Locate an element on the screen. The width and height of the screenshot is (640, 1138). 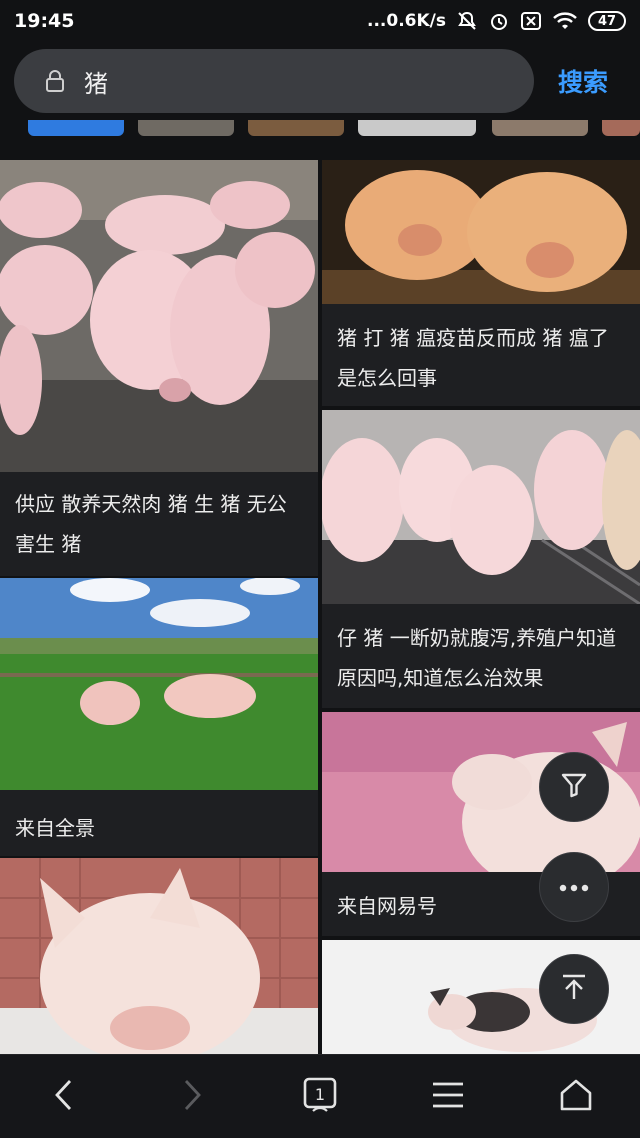
more-icon is located at coordinates (574, 887).